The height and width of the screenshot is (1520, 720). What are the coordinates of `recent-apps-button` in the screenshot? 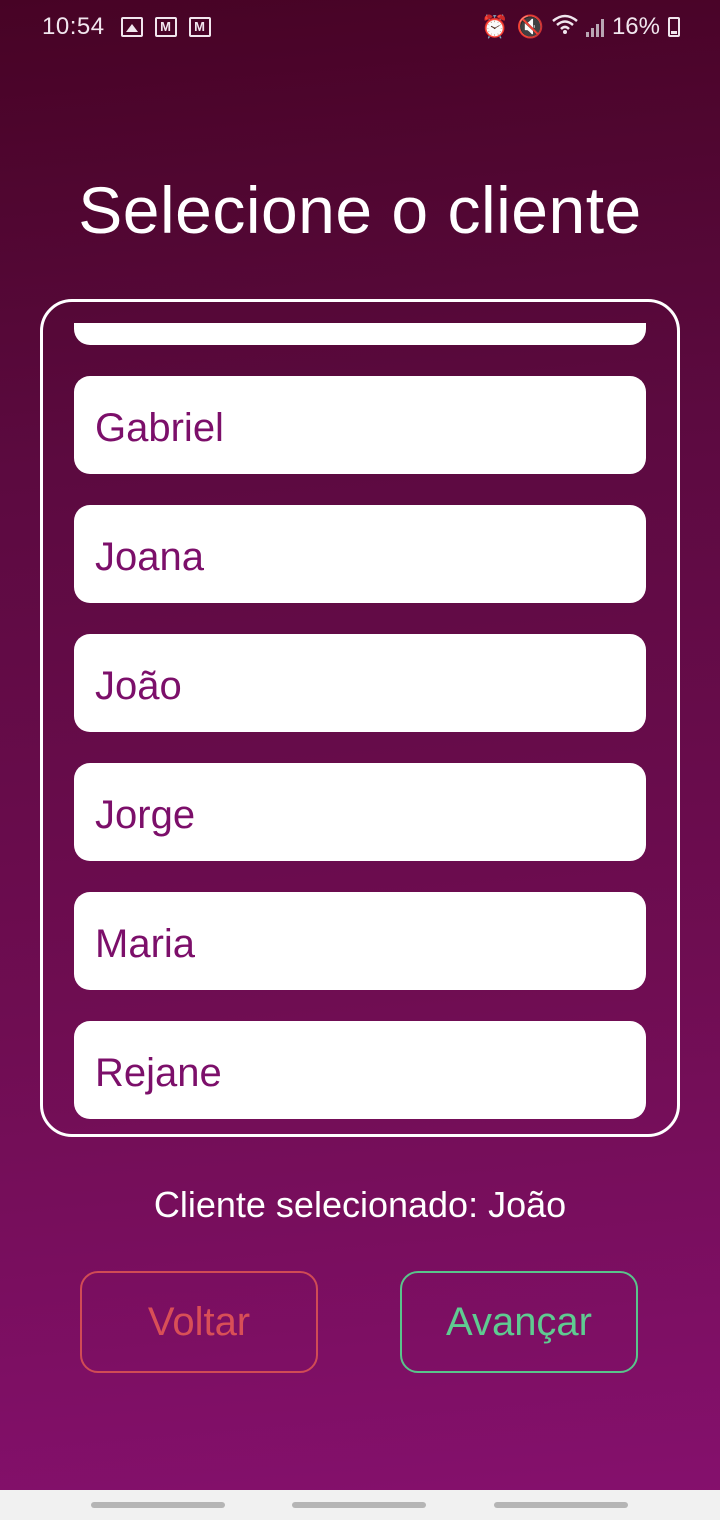 It's located at (158, 1505).